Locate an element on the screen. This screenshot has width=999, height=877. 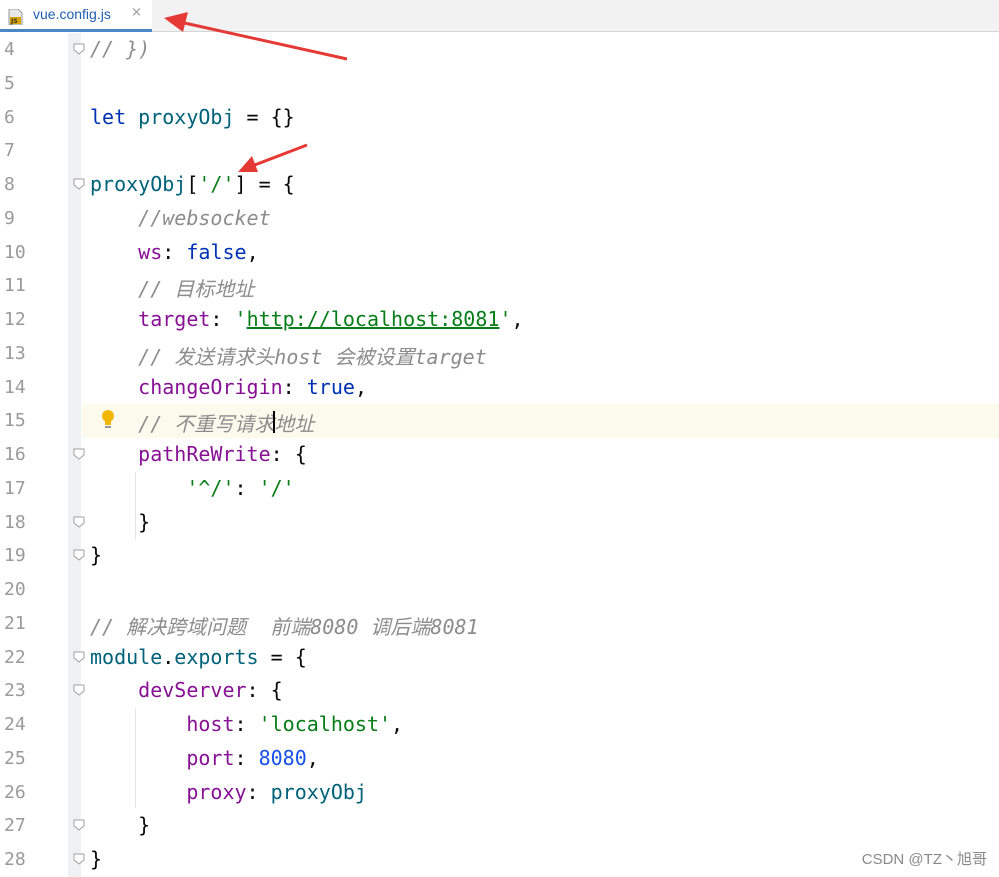
line-number: 20 is located at coordinates (15, 589).